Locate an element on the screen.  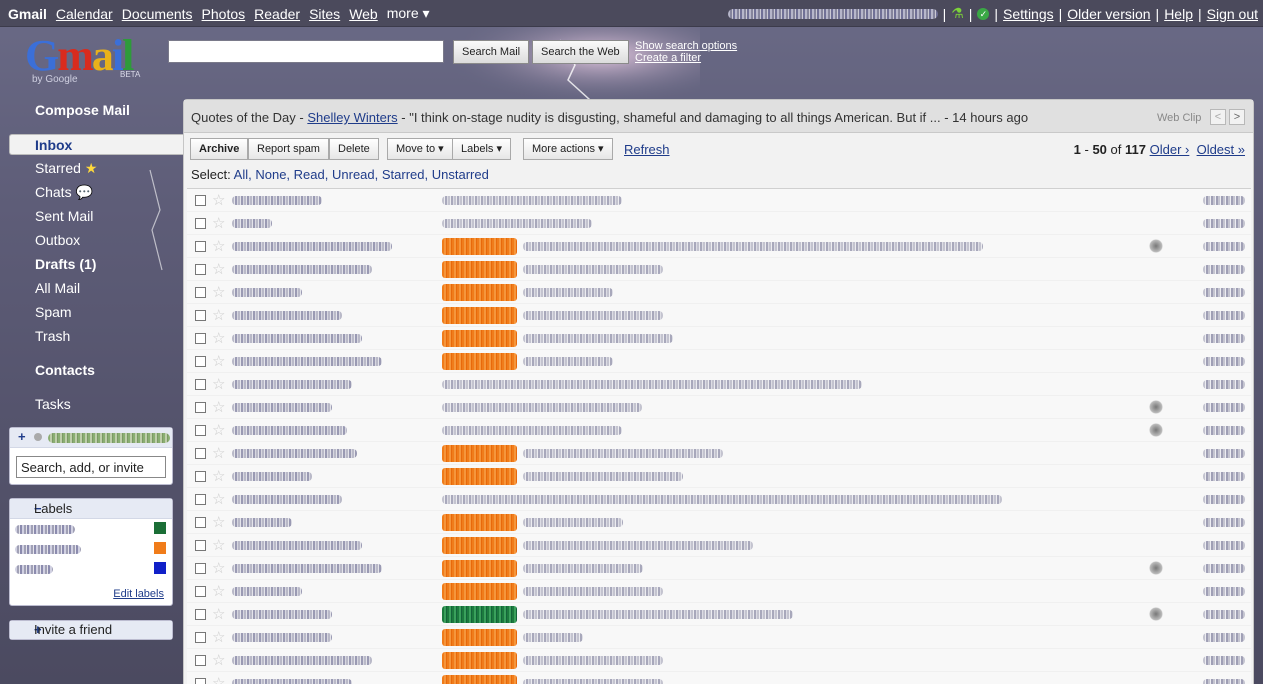
nav-link-sites: Sites is located at coordinates (324, 14).